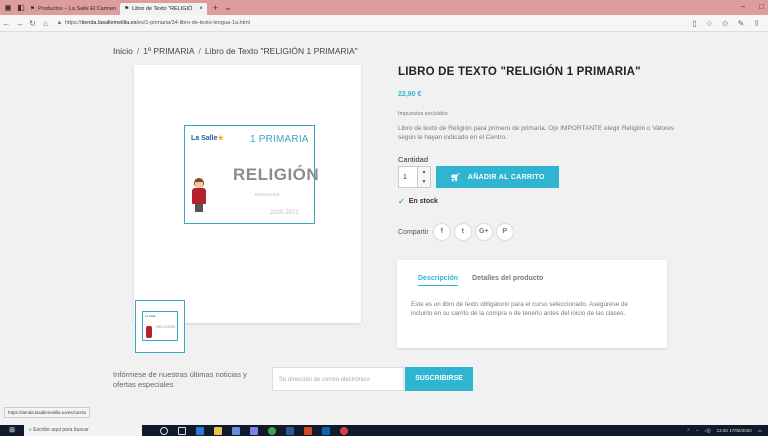  I want to click on home-icon: ⌂, so click(45, 23).